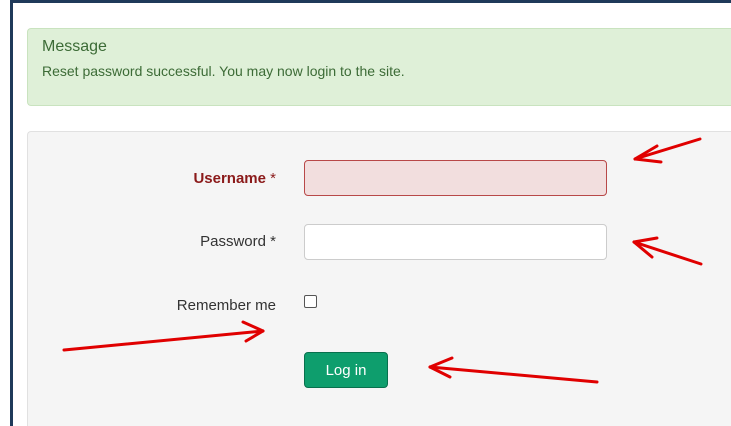 This screenshot has height=426, width=731. I want to click on password-input, so click(455, 242).